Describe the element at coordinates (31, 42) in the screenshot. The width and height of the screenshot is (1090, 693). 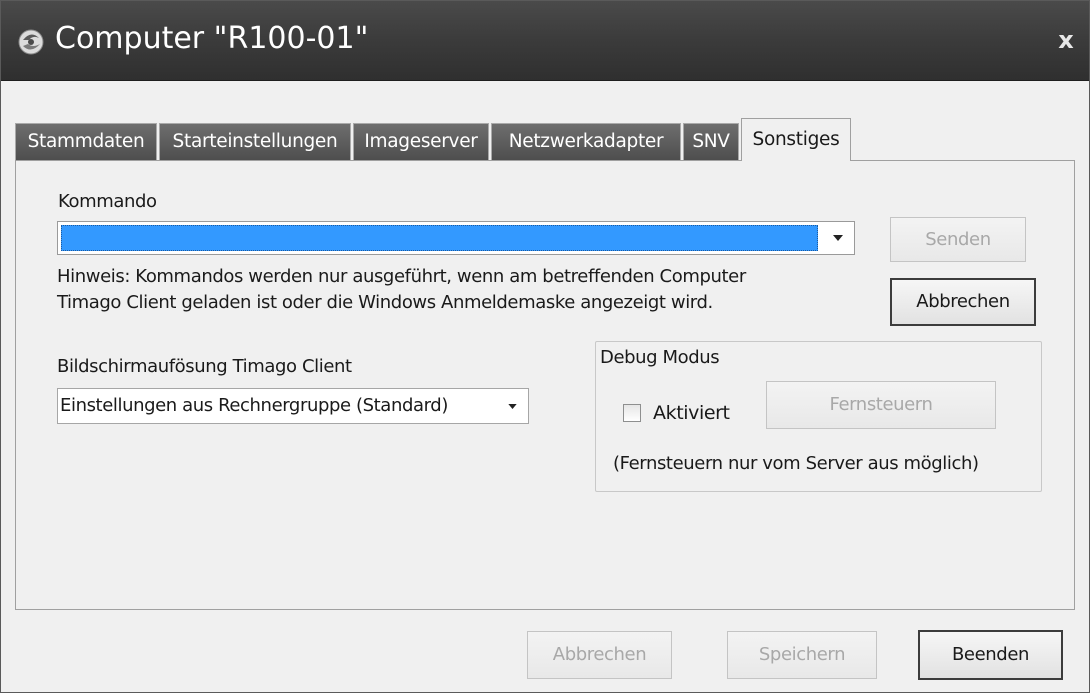
I see `app-logo-icon` at that location.